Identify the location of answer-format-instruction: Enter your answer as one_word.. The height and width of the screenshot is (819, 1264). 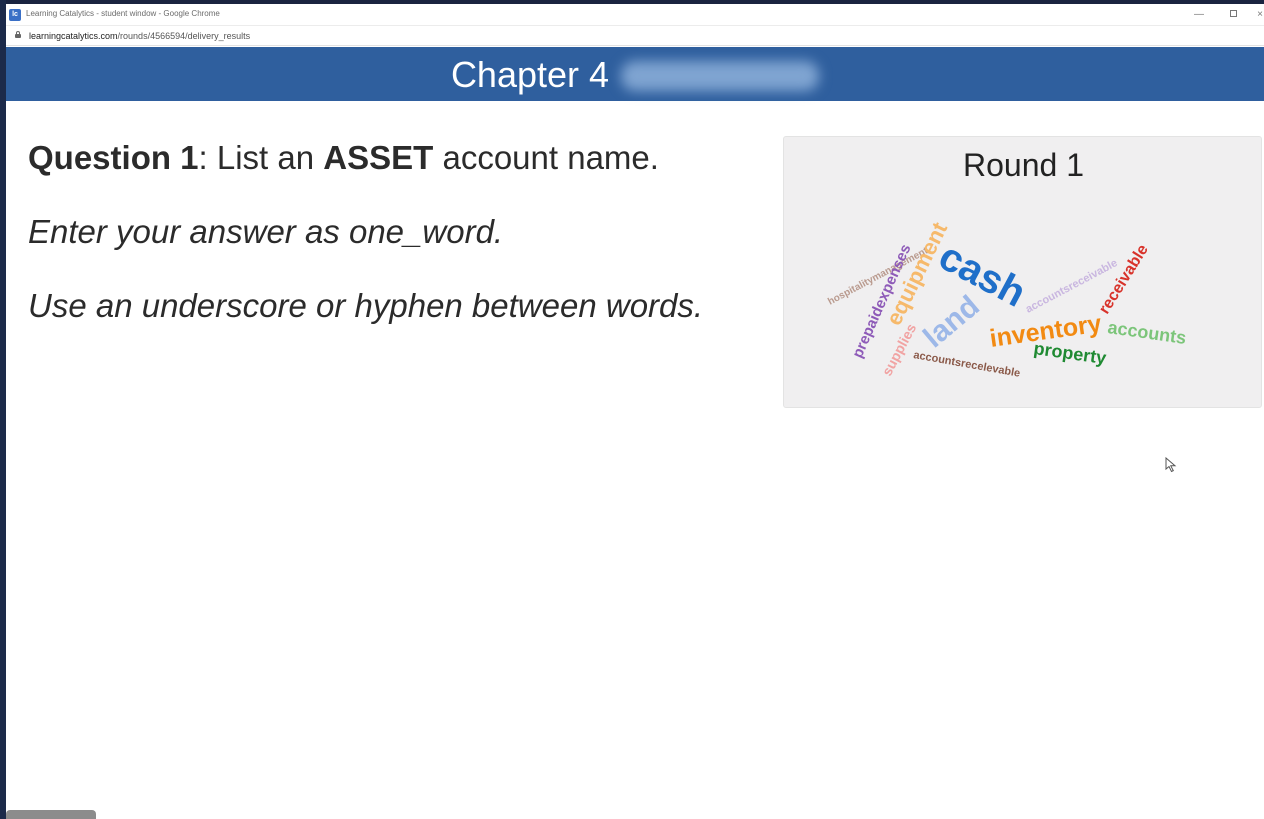
(266, 231).